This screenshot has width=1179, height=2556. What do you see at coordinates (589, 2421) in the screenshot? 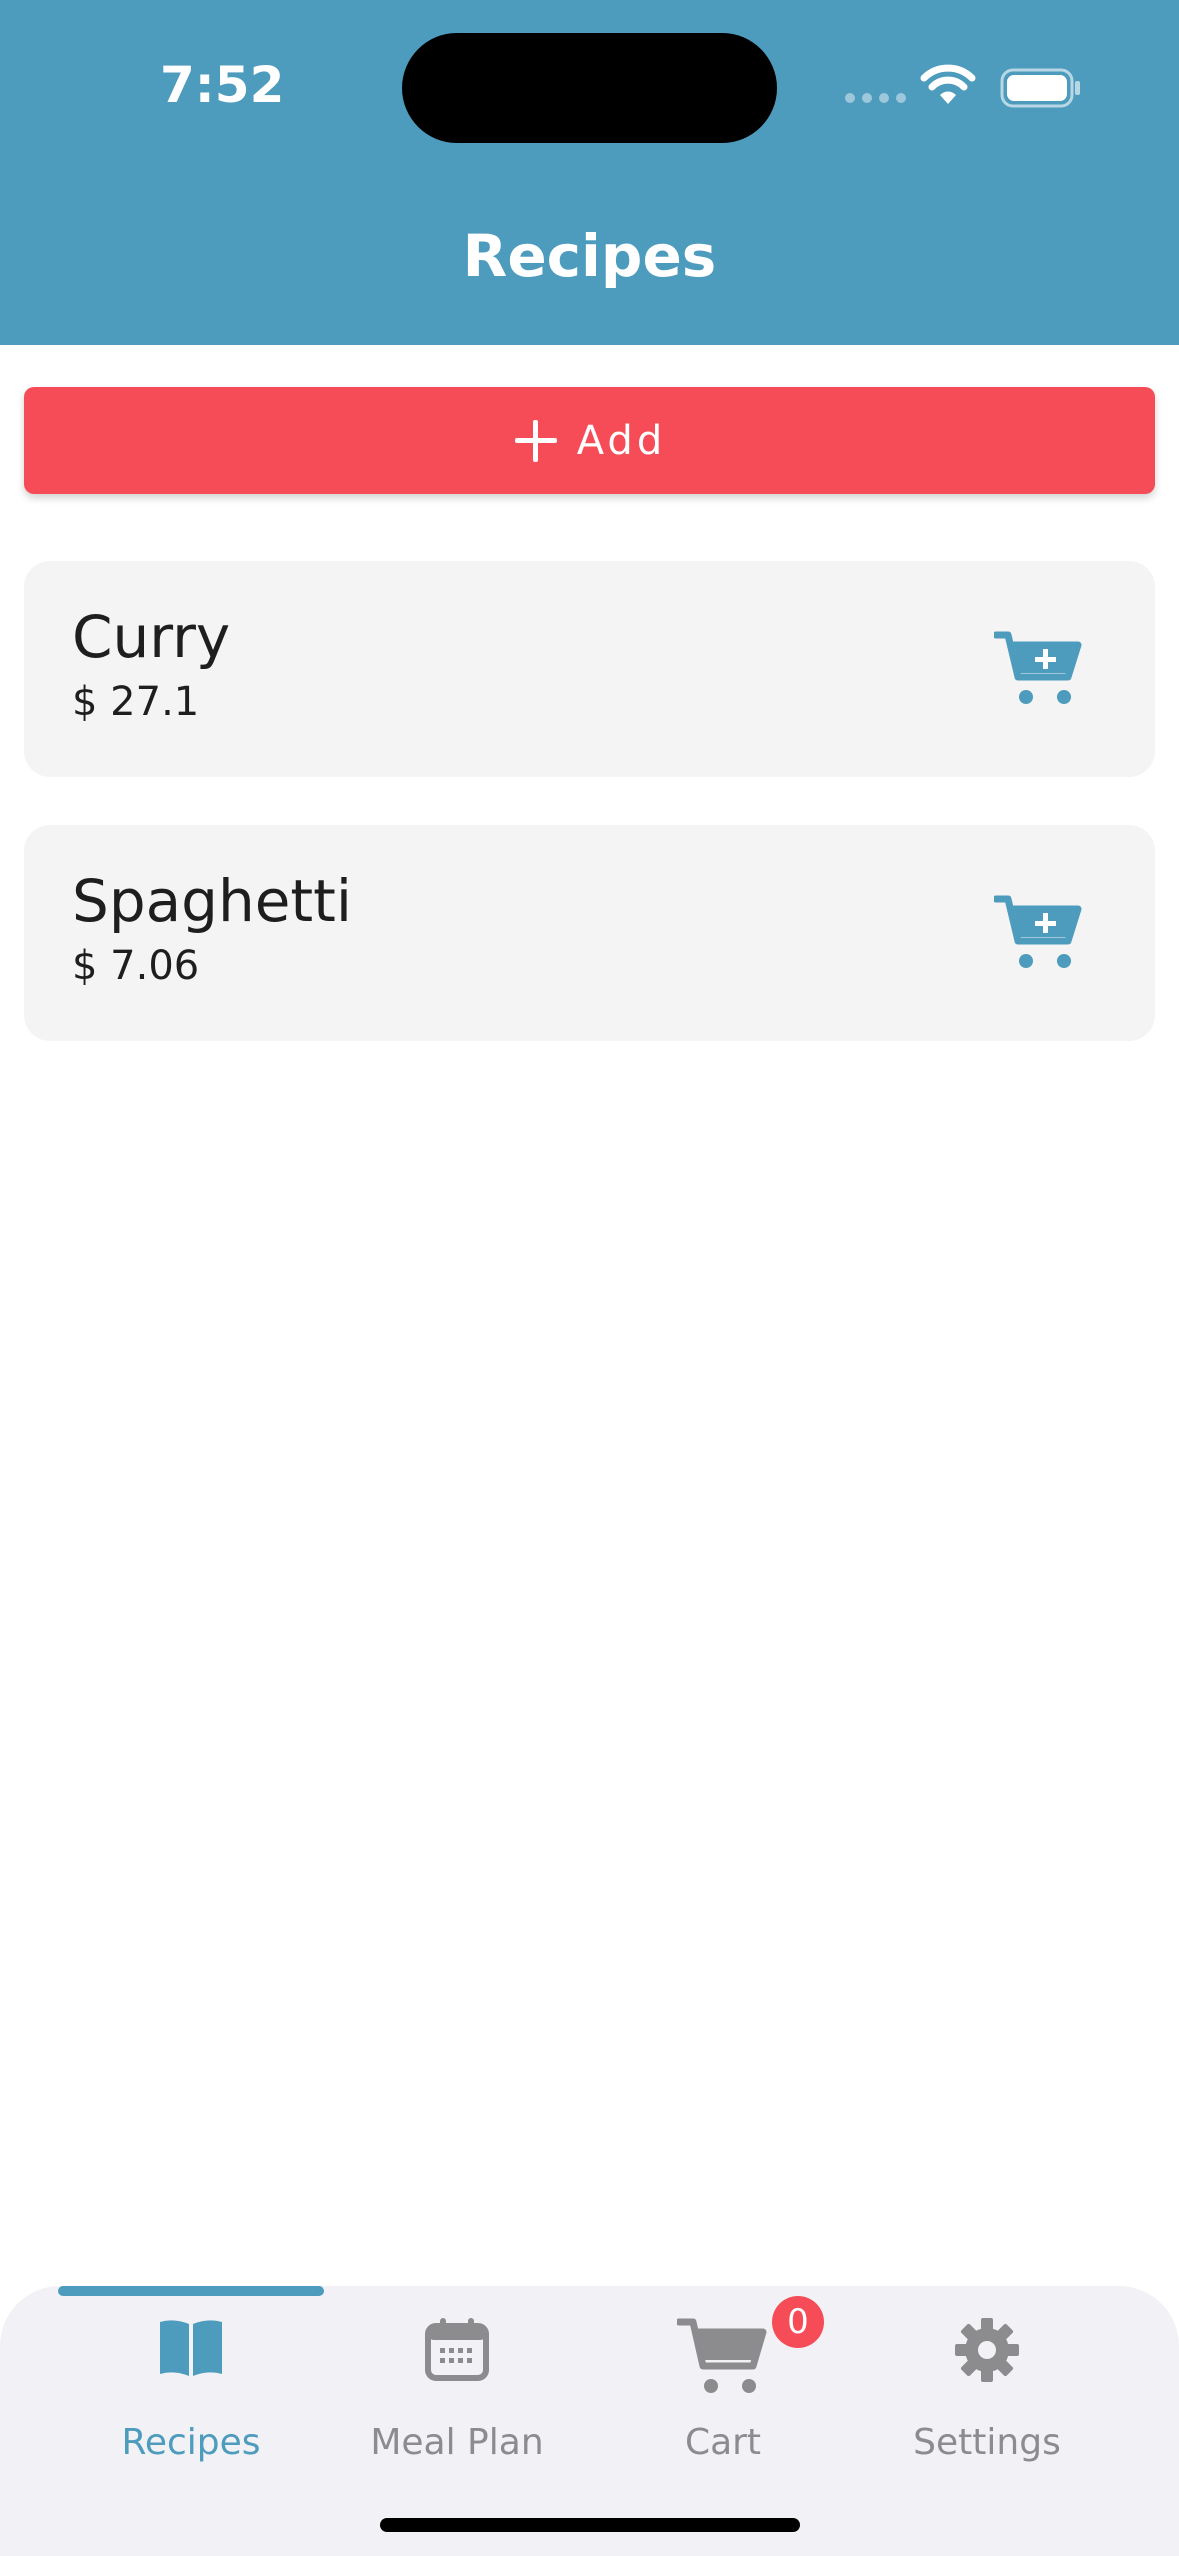
I see `tab-bar: Recipes Meal Plan Cart Settings` at bounding box center [589, 2421].